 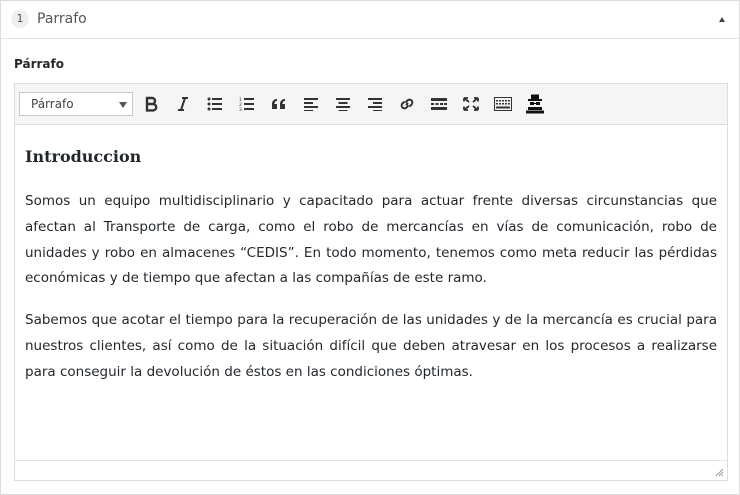 I want to click on quote-icon, so click(x=278, y=104).